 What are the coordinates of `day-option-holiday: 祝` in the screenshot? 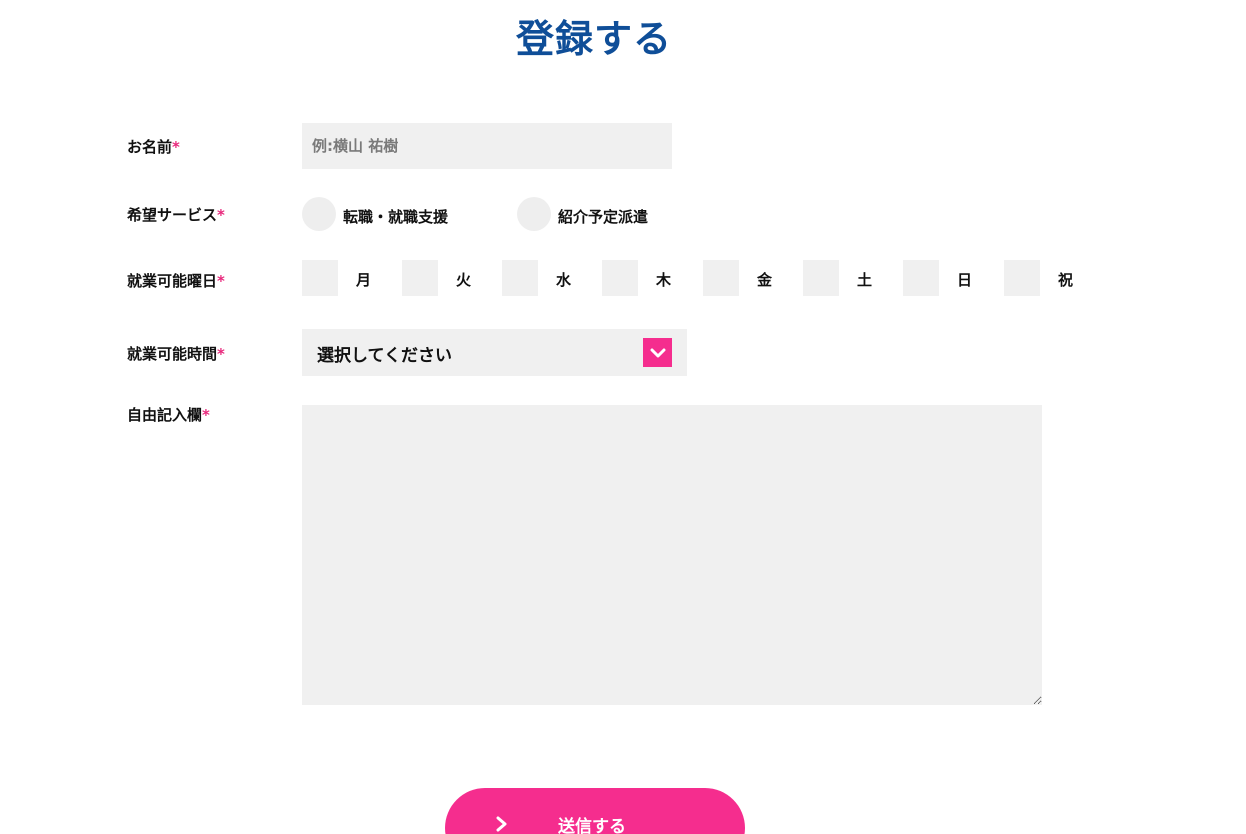 It's located at (1051, 278).